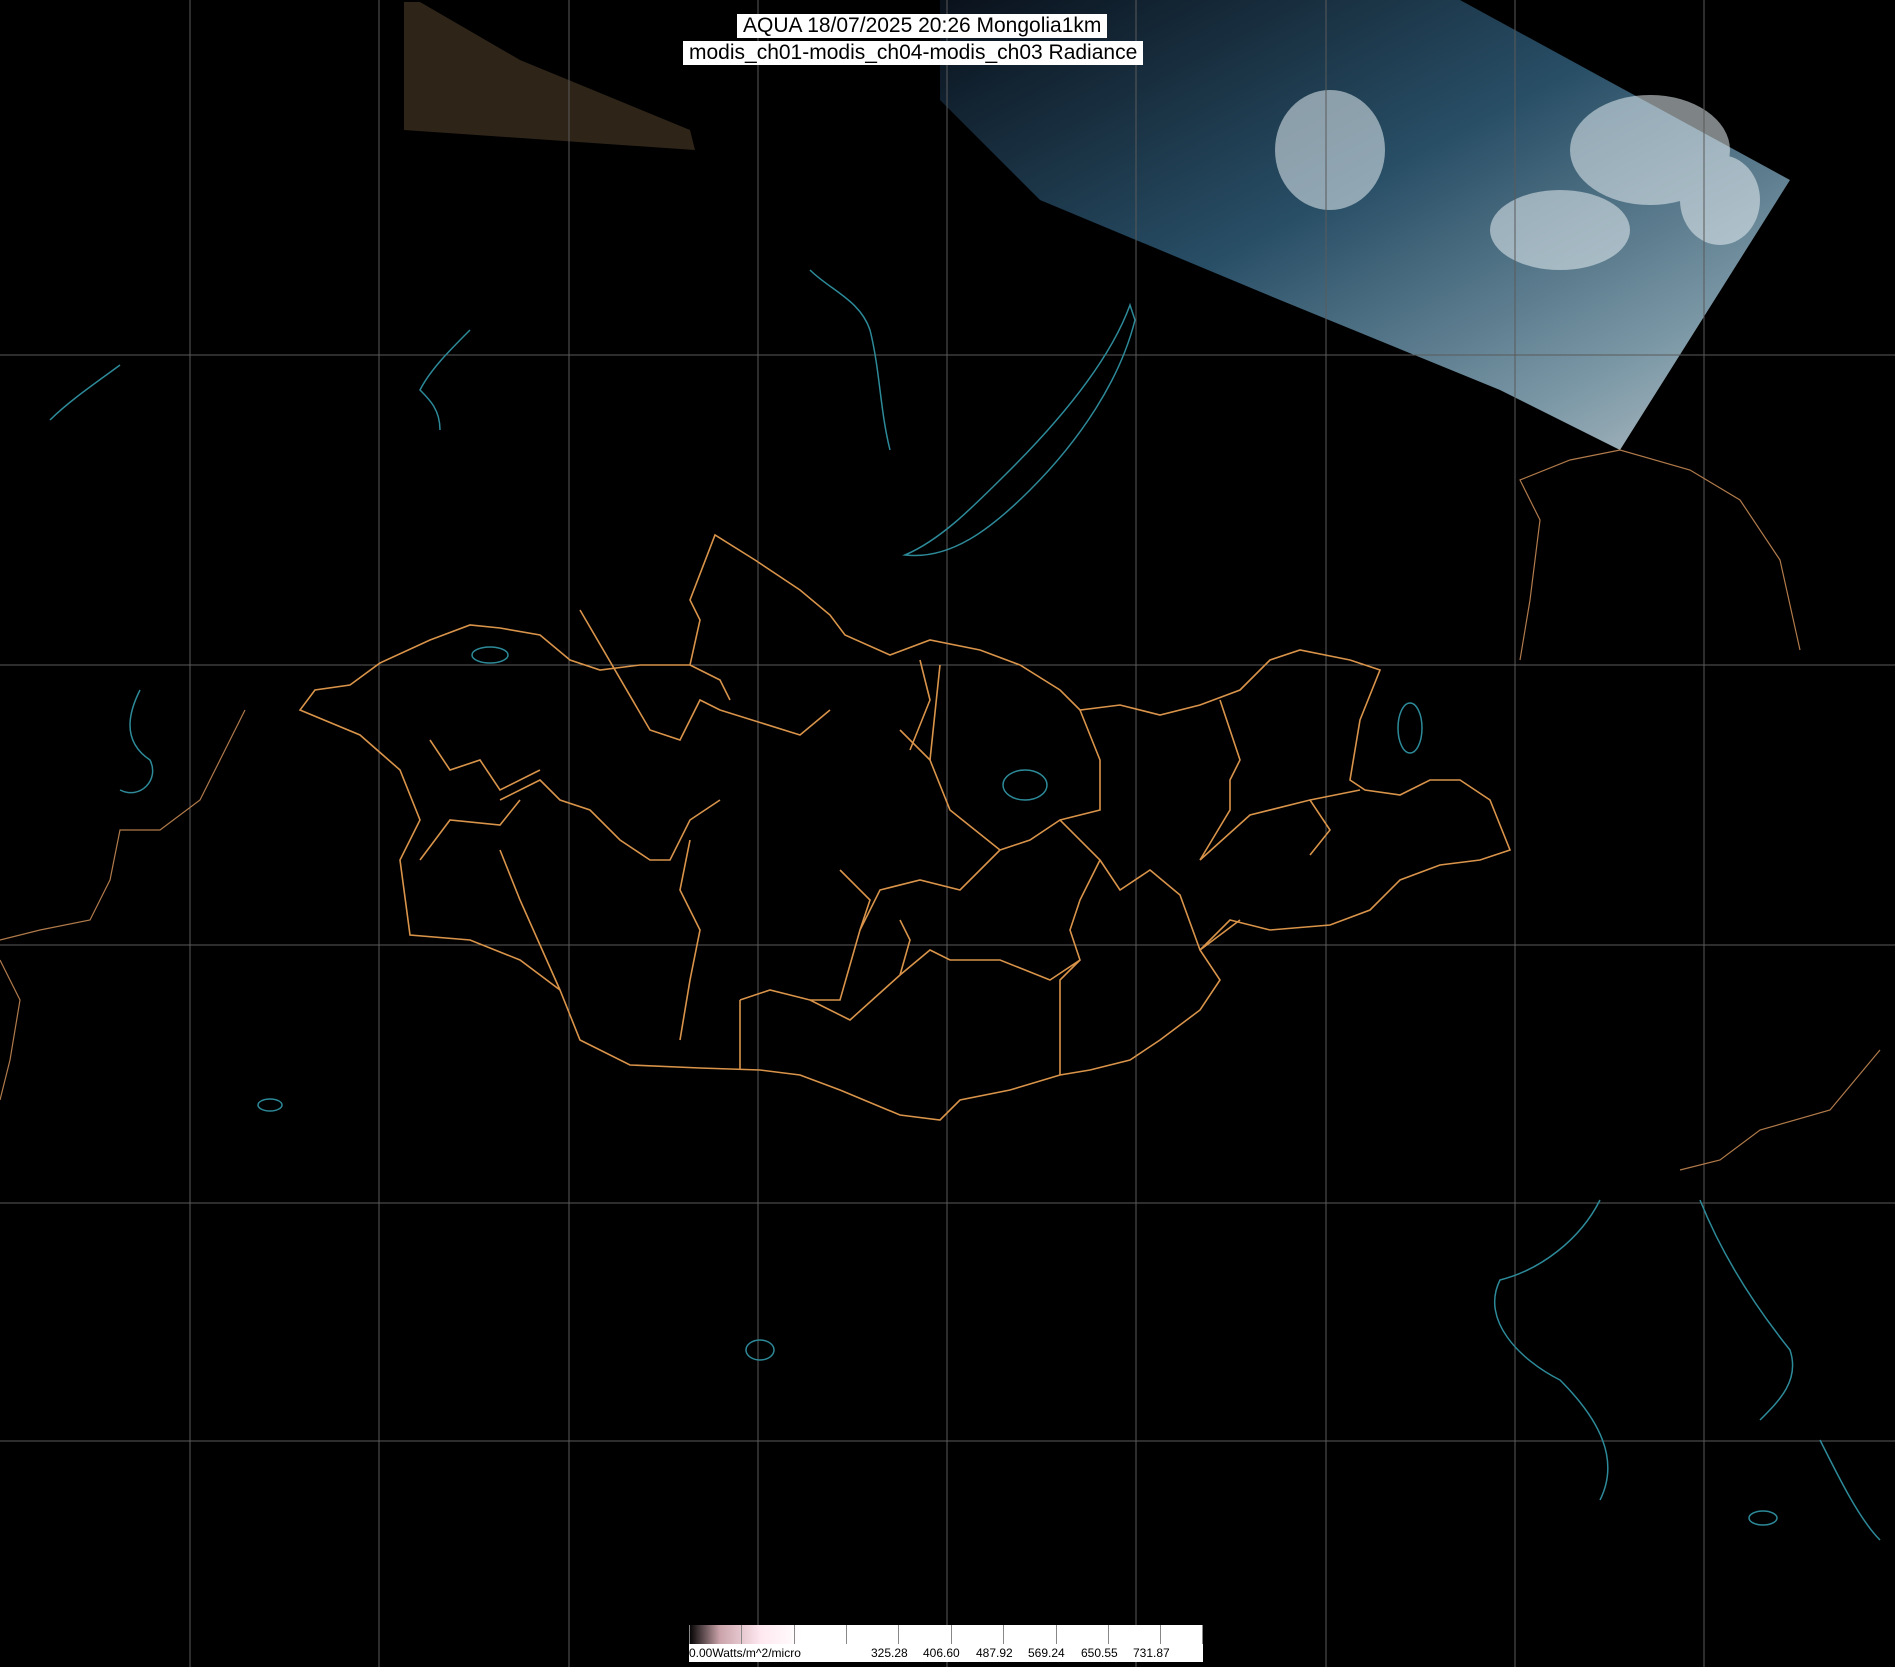 This screenshot has width=1895, height=1667. What do you see at coordinates (1365, 225) in the screenshot?
I see `satellite-swath` at bounding box center [1365, 225].